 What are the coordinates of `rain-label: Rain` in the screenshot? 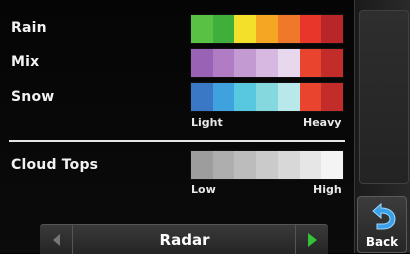 It's located at (29, 28).